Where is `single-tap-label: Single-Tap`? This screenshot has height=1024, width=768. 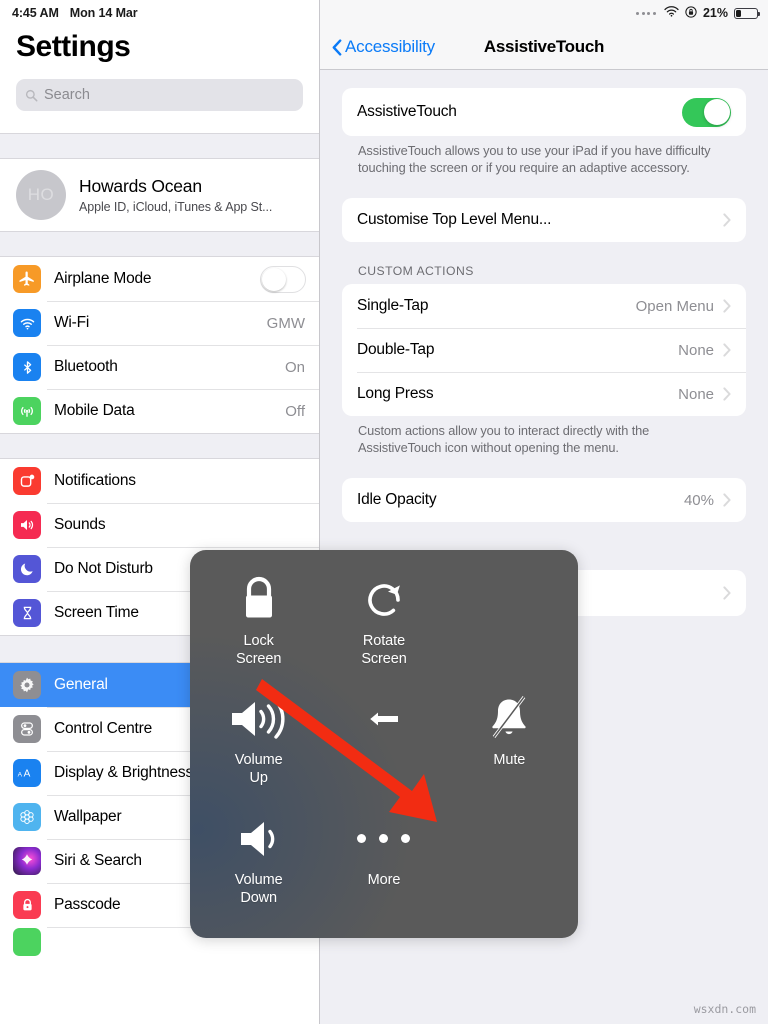 single-tap-label: Single-Tap is located at coordinates (393, 305).